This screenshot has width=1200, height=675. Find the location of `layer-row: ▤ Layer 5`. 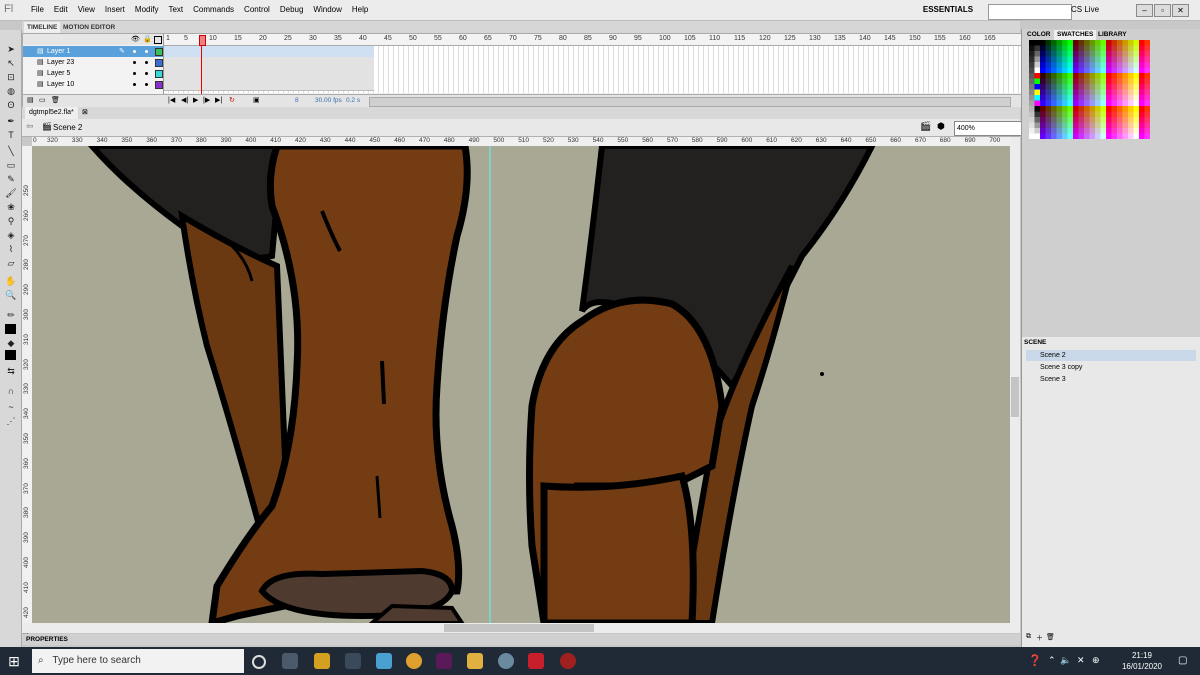

layer-row: ▤ Layer 5 is located at coordinates (93, 73).